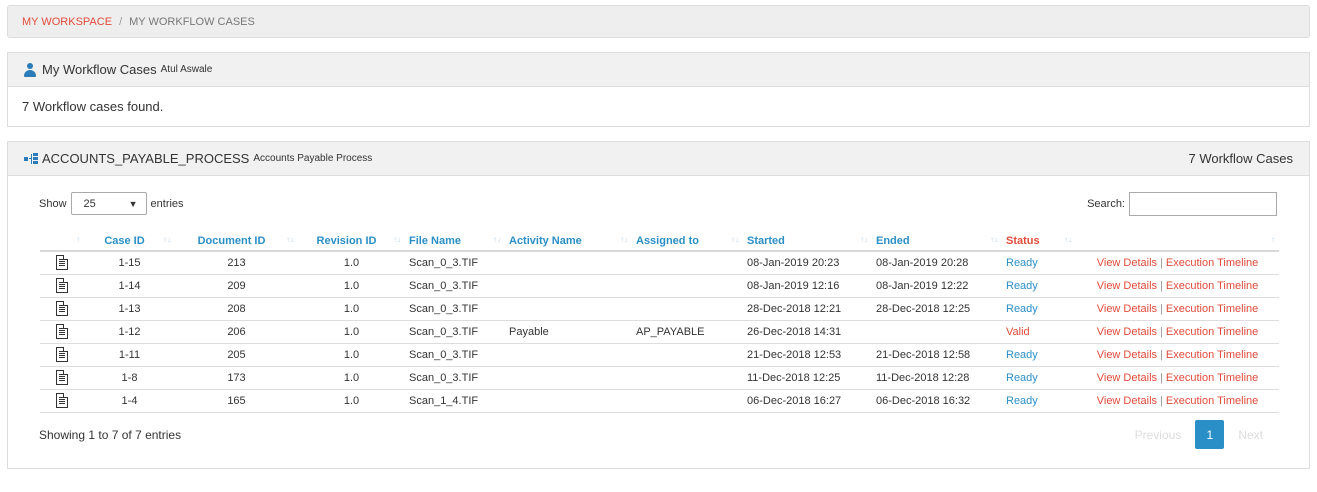 The image size is (1317, 492). Describe the element at coordinates (129, 378) in the screenshot. I see `case-id-cell: 1-8` at that location.